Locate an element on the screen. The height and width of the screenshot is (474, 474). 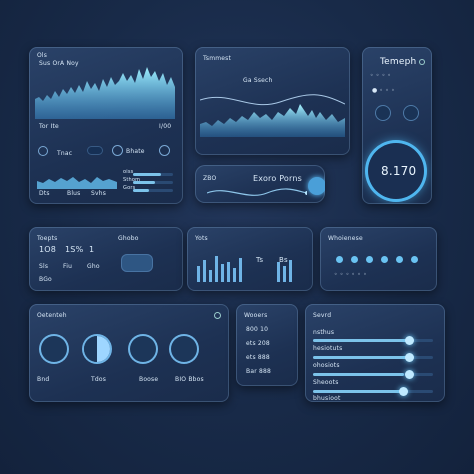
sparkline is located at coordinates (257, 192).